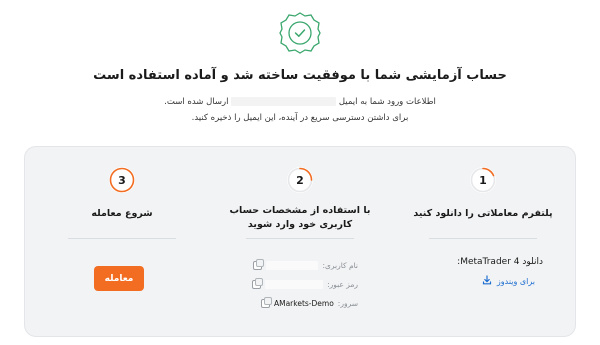 This screenshot has height=345, width=600. I want to click on download-icon, so click(487, 281).